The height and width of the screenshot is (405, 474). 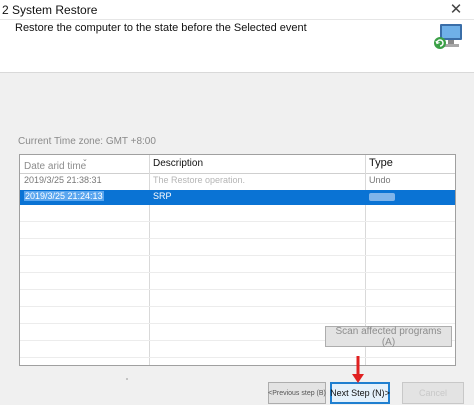 I want to click on next-step-button: Next Step (N)>, so click(x=360, y=393).